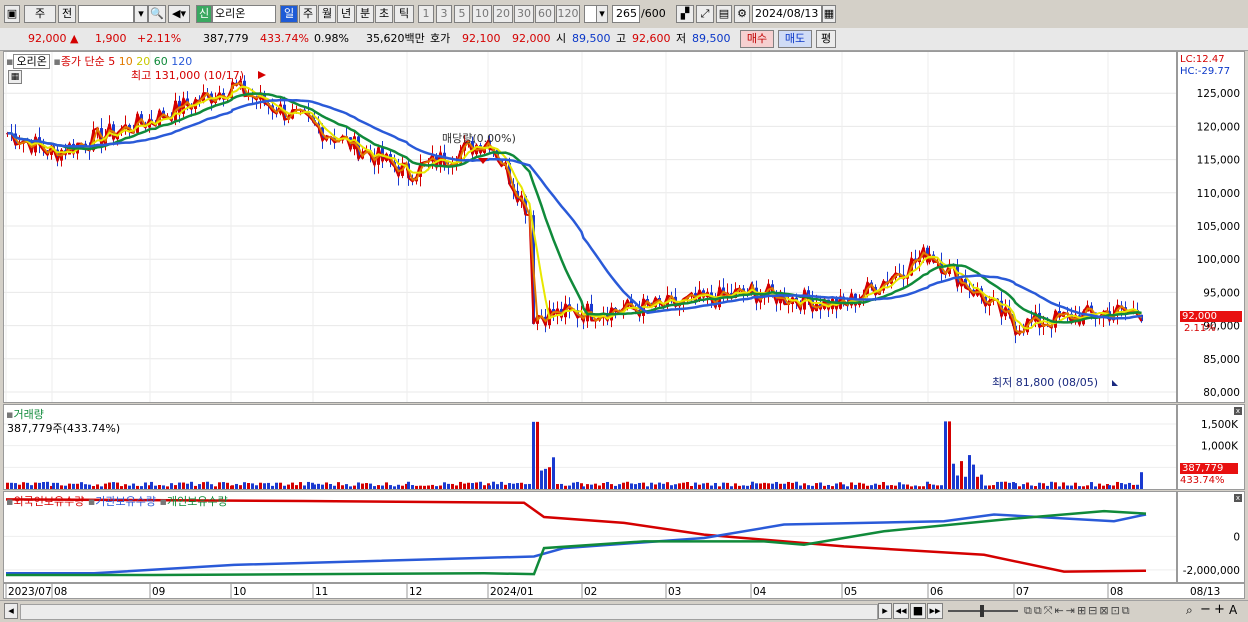  What do you see at coordinates (444, 14) in the screenshot?
I see `minute-3: 3` at bounding box center [444, 14].